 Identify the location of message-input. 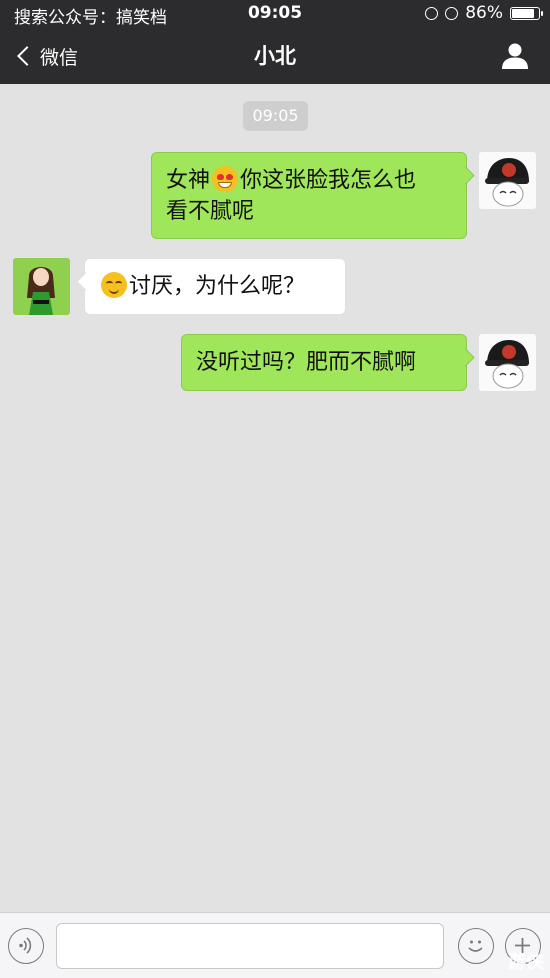
(250, 946).